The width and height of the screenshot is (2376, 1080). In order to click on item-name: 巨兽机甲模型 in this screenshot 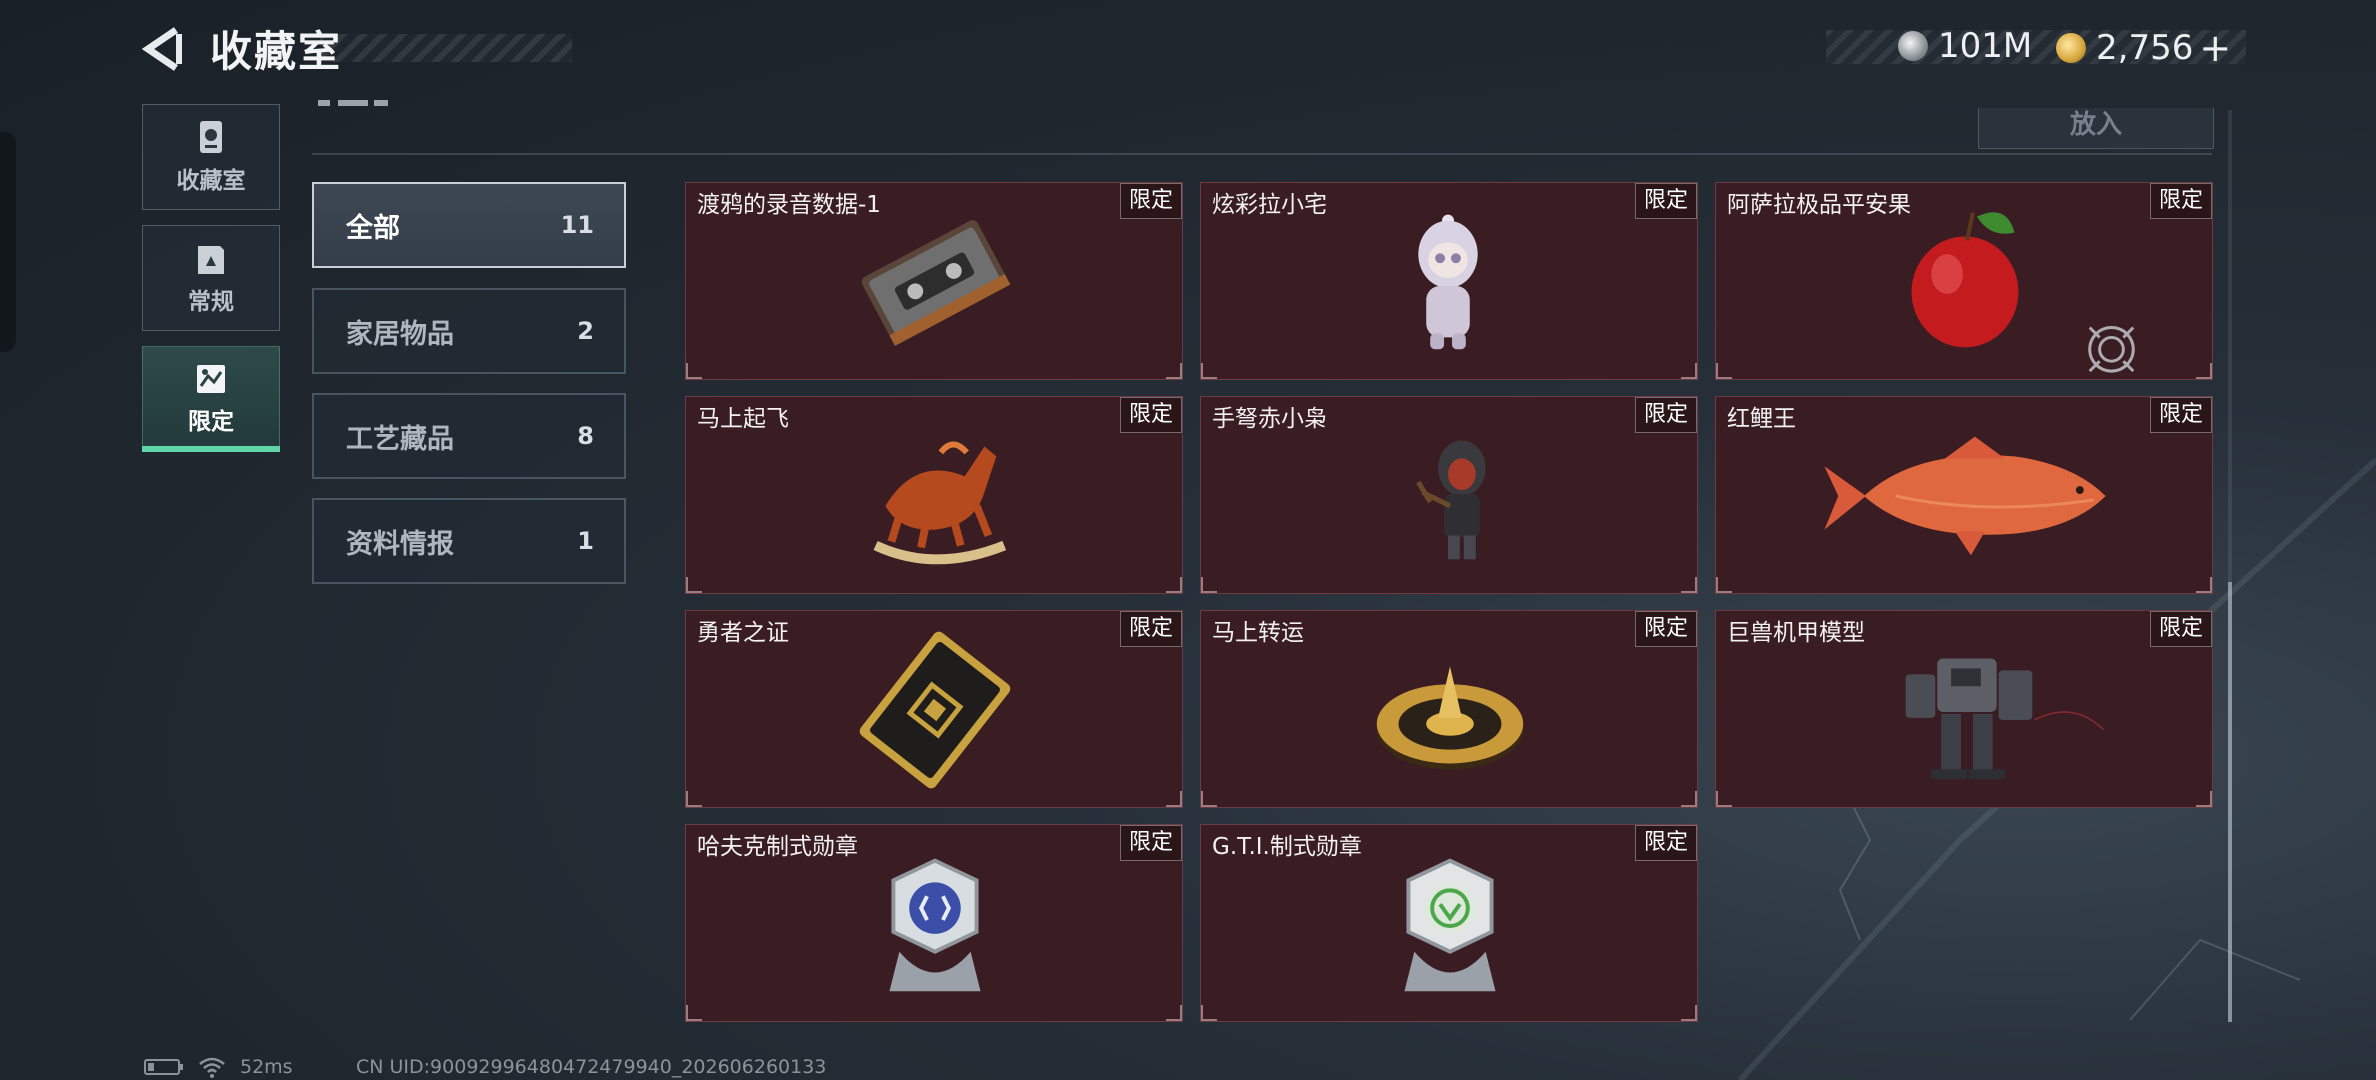, I will do `click(1796, 633)`.